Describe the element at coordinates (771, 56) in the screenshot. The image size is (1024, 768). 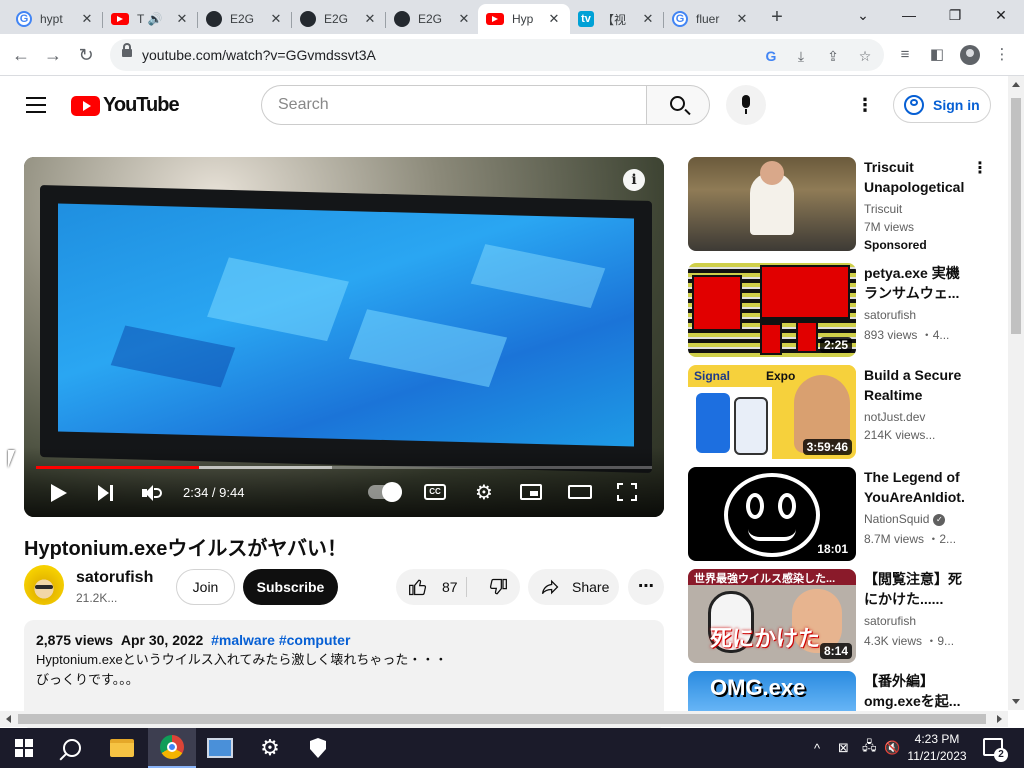
I see `google-translate-icon: G` at that location.